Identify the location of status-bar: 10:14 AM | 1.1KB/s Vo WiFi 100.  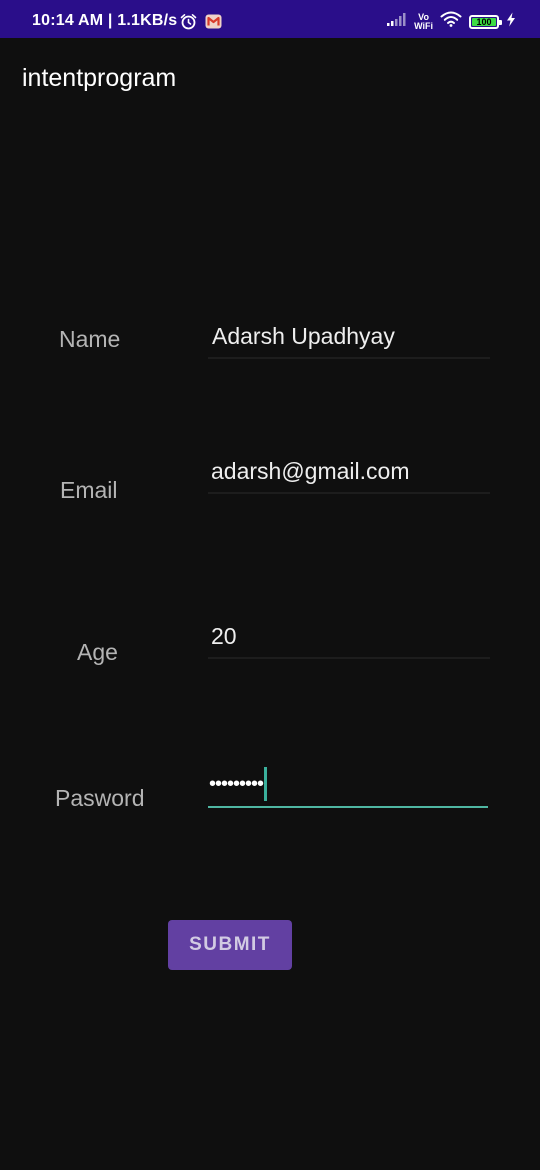
(270, 19).